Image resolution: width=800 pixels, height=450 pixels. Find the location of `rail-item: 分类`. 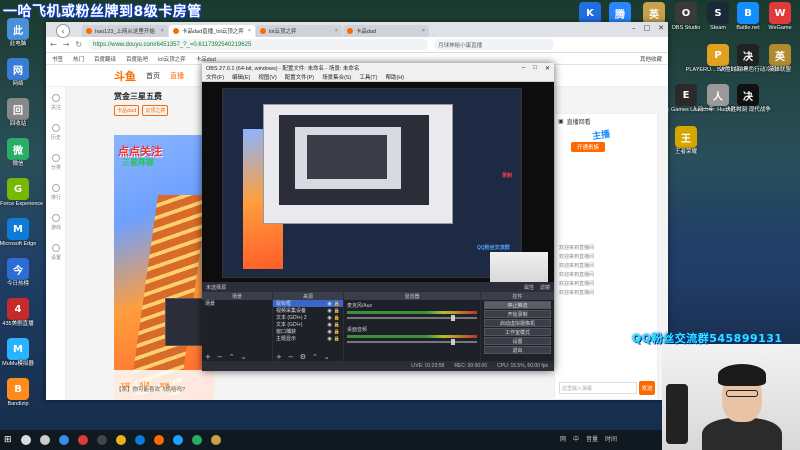

rail-item: 分类 is located at coordinates (56, 162).